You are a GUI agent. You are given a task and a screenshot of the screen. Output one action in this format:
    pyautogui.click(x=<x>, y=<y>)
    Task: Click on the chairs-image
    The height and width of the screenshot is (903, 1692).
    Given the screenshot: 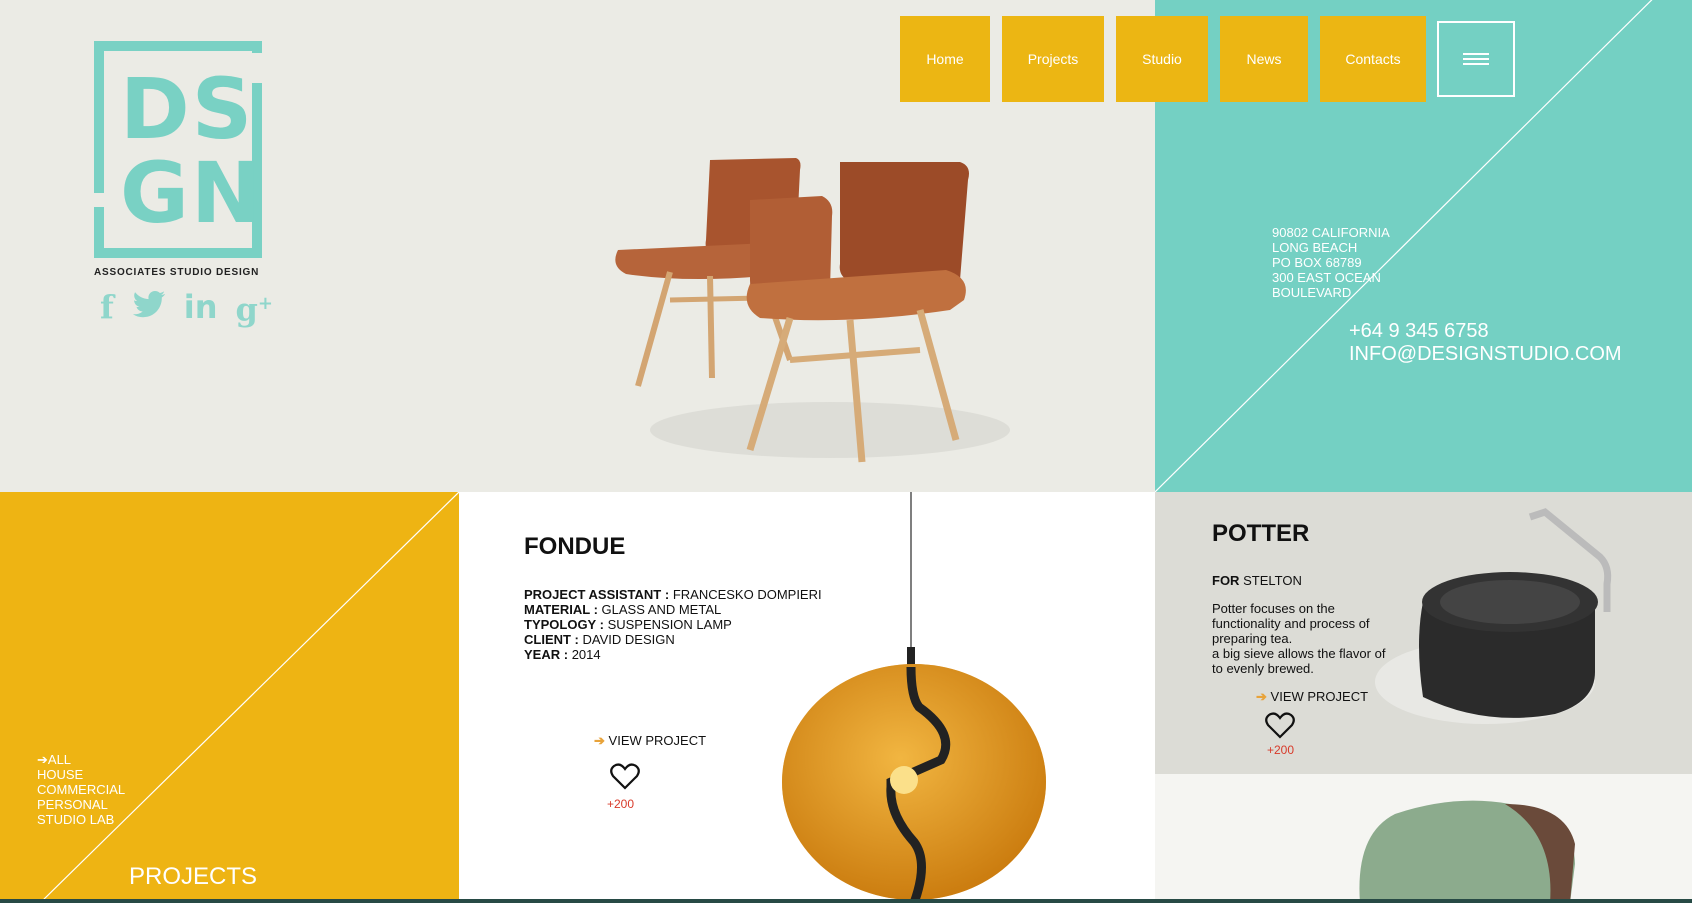 What is the action you would take?
    pyautogui.click(x=812, y=310)
    